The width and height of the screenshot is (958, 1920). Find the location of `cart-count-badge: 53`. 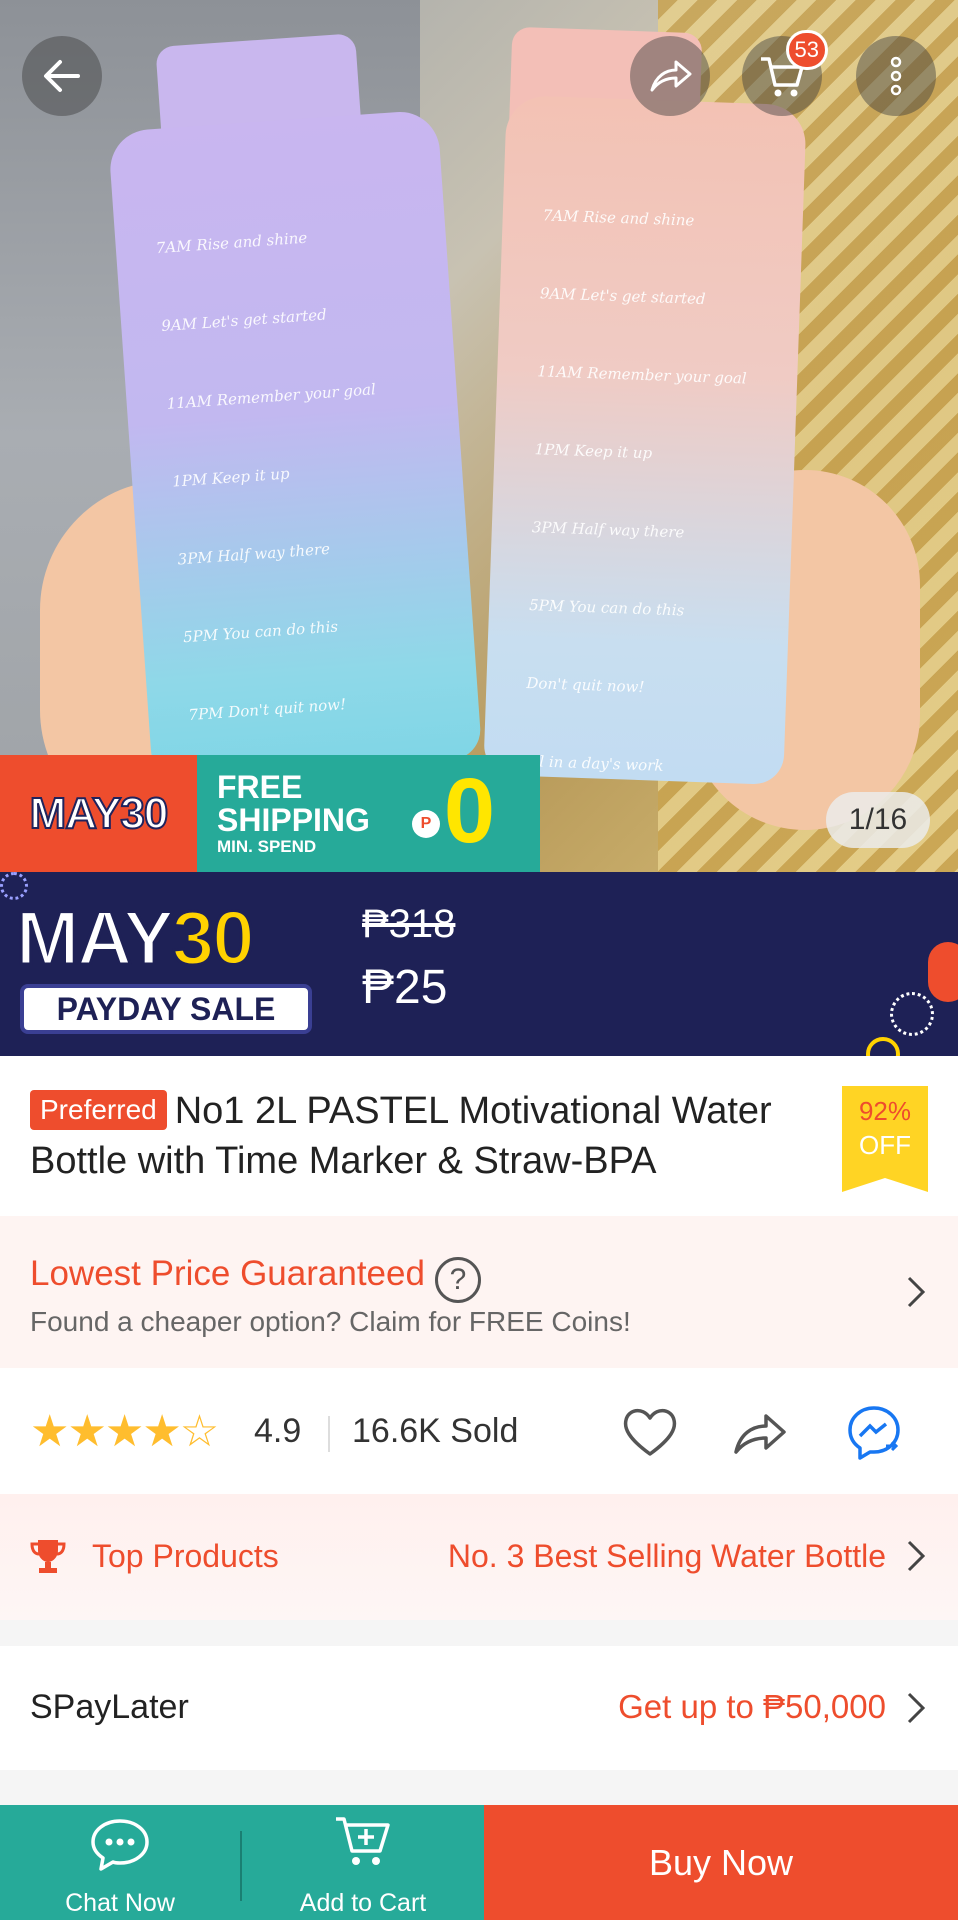

cart-count-badge: 53 is located at coordinates (806, 50).